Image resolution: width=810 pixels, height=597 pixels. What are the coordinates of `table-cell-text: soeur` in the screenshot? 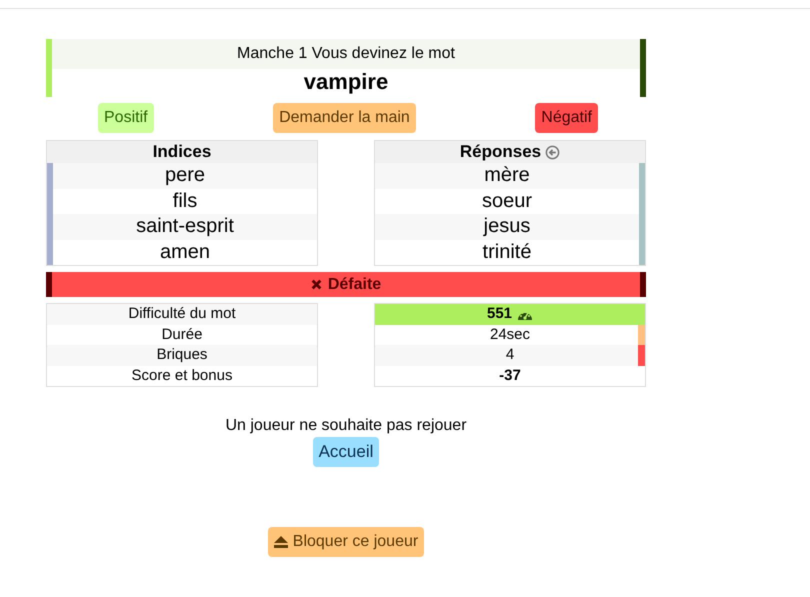 It's located at (507, 201).